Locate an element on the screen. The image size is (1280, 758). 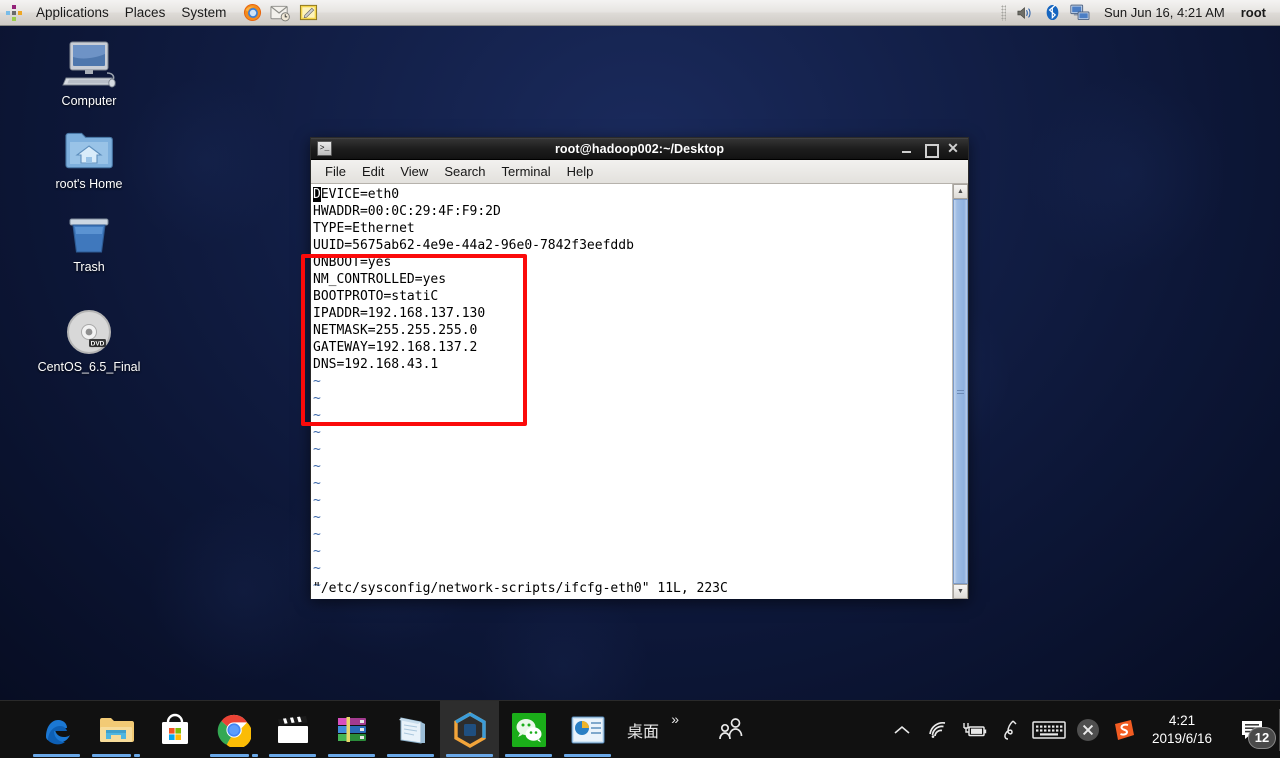
taskbar-app-vmware-workstation is located at coordinates (469, 729).